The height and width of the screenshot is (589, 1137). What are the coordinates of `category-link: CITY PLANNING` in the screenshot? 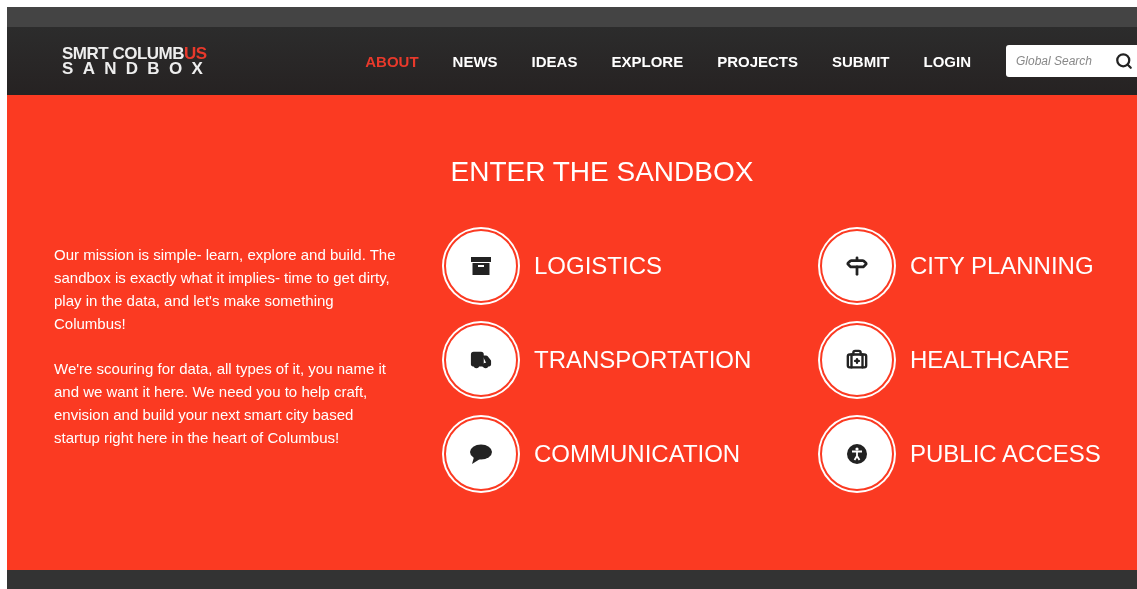 It's located at (1002, 266).